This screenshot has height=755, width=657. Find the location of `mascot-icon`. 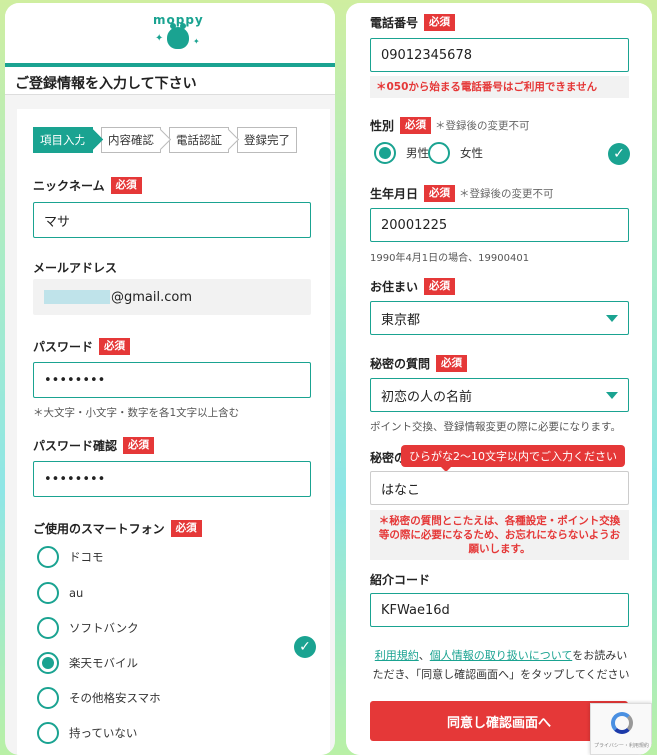

mascot-icon is located at coordinates (178, 36).